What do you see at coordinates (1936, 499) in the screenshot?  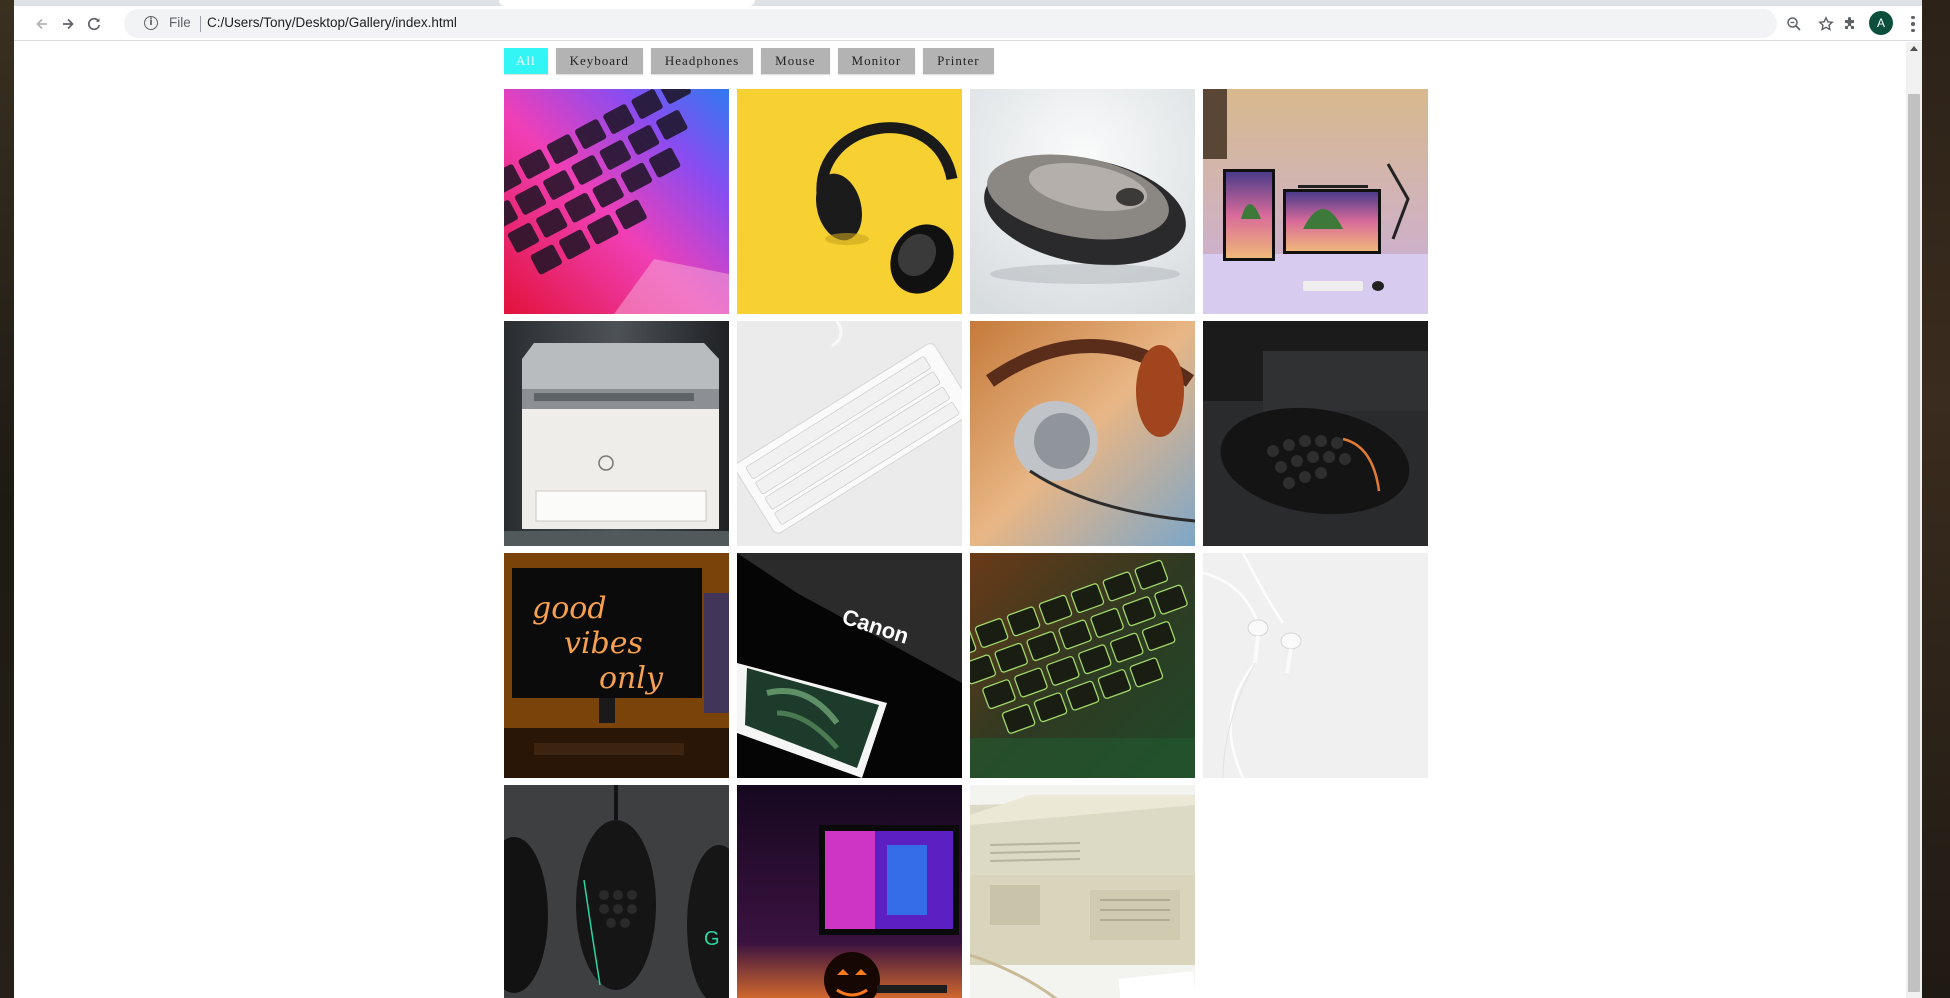 I see `desktop-background-right` at bounding box center [1936, 499].